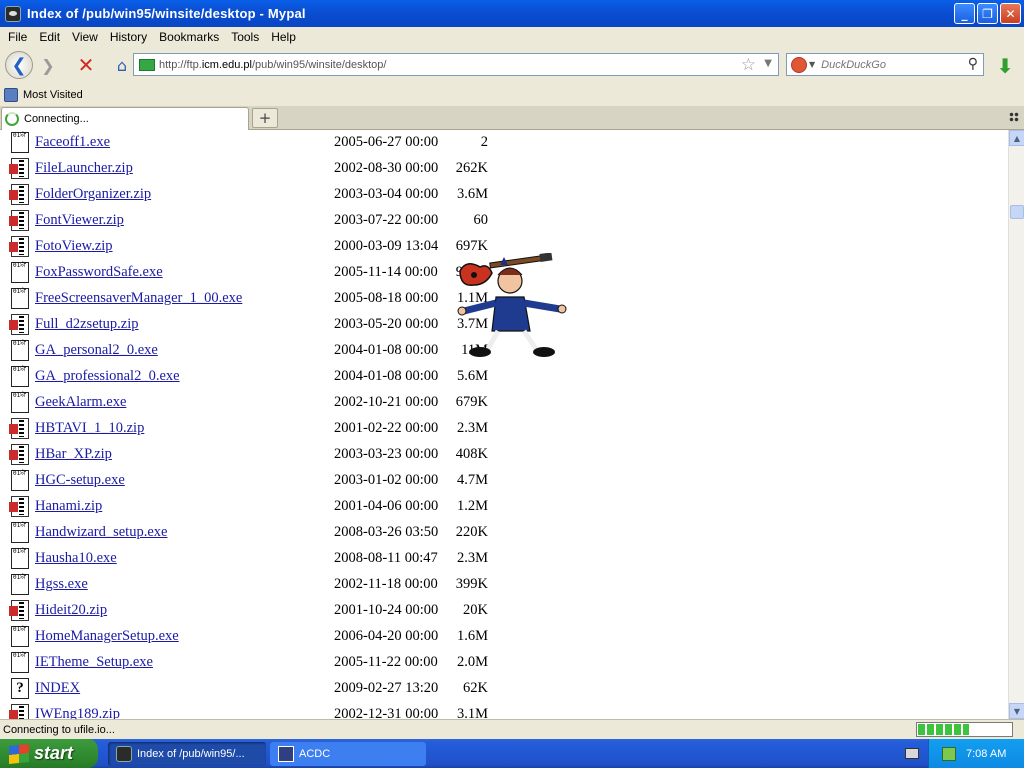 This screenshot has height=768, width=1024. Describe the element at coordinates (986, 754) in the screenshot. I see `clock: 7:08 AM` at that location.